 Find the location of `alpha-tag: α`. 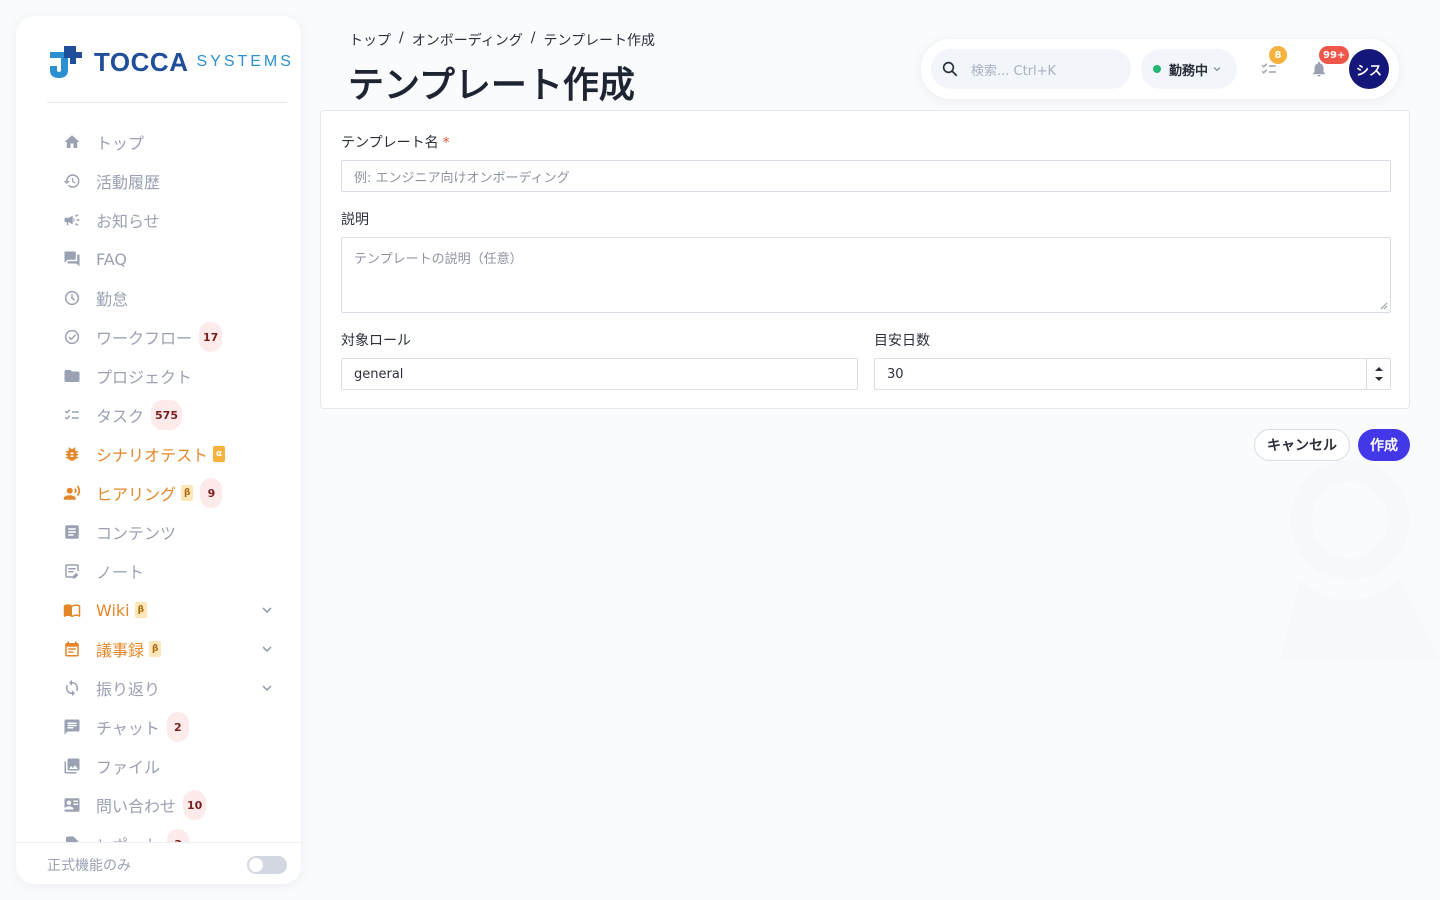

alpha-tag: α is located at coordinates (219, 454).